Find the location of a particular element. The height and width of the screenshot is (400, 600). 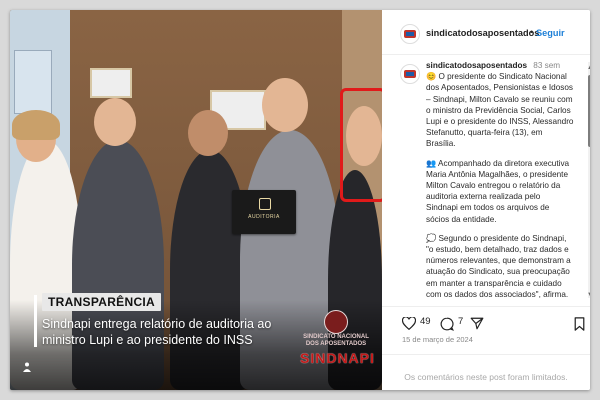

caption-avatar is located at coordinates (410, 74).